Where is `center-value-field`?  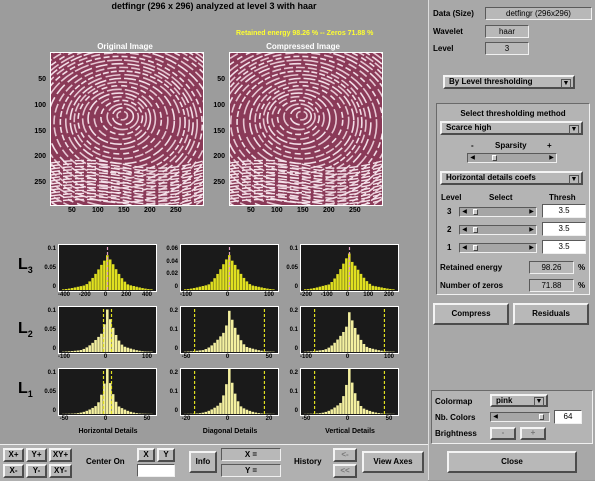
center-value-field is located at coordinates (156, 470).